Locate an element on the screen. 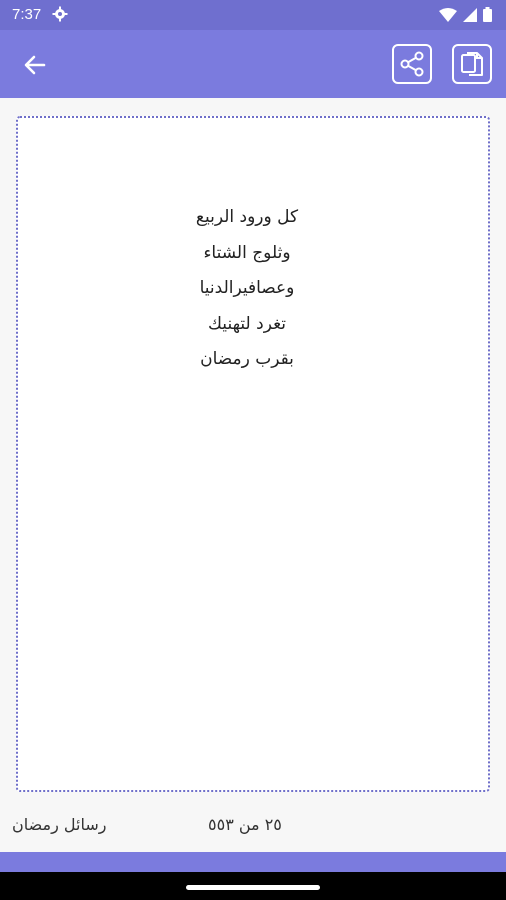 The width and height of the screenshot is (506, 900). status-icons is located at coordinates (465, 16).